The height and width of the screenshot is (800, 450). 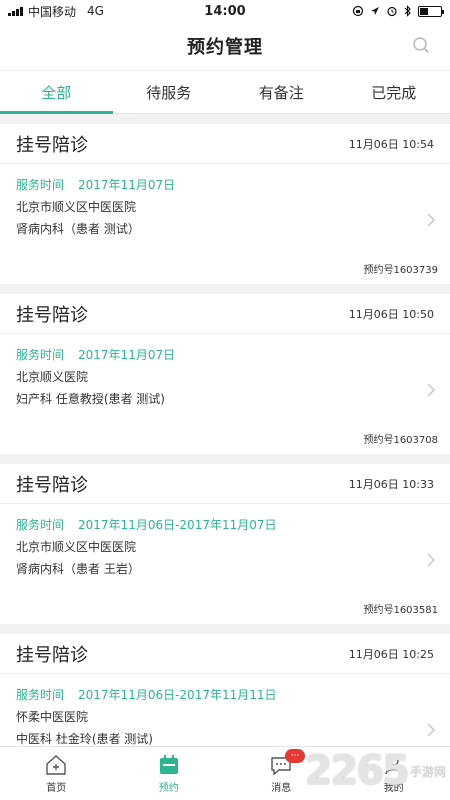 What do you see at coordinates (391, 484) in the screenshot?
I see `card-created-time: 11月06日 10:33` at bounding box center [391, 484].